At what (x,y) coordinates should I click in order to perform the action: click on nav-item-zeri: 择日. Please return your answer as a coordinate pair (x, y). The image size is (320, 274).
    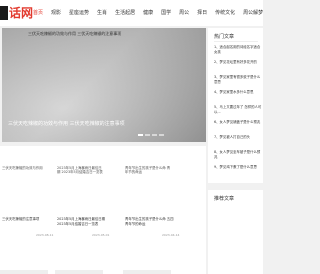
    Looking at the image, I should click on (202, 13).